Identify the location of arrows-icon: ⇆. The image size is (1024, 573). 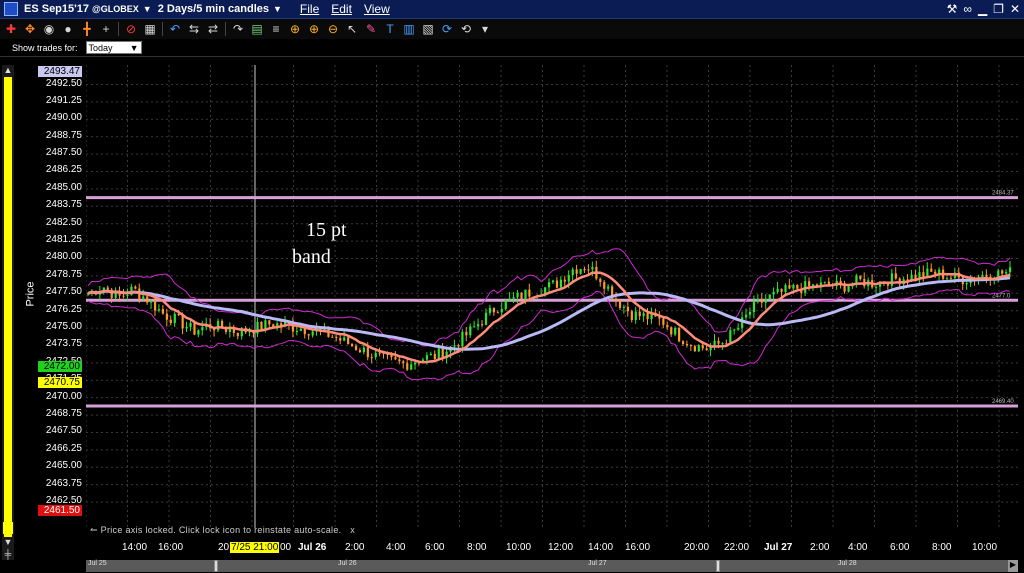
(194, 29).